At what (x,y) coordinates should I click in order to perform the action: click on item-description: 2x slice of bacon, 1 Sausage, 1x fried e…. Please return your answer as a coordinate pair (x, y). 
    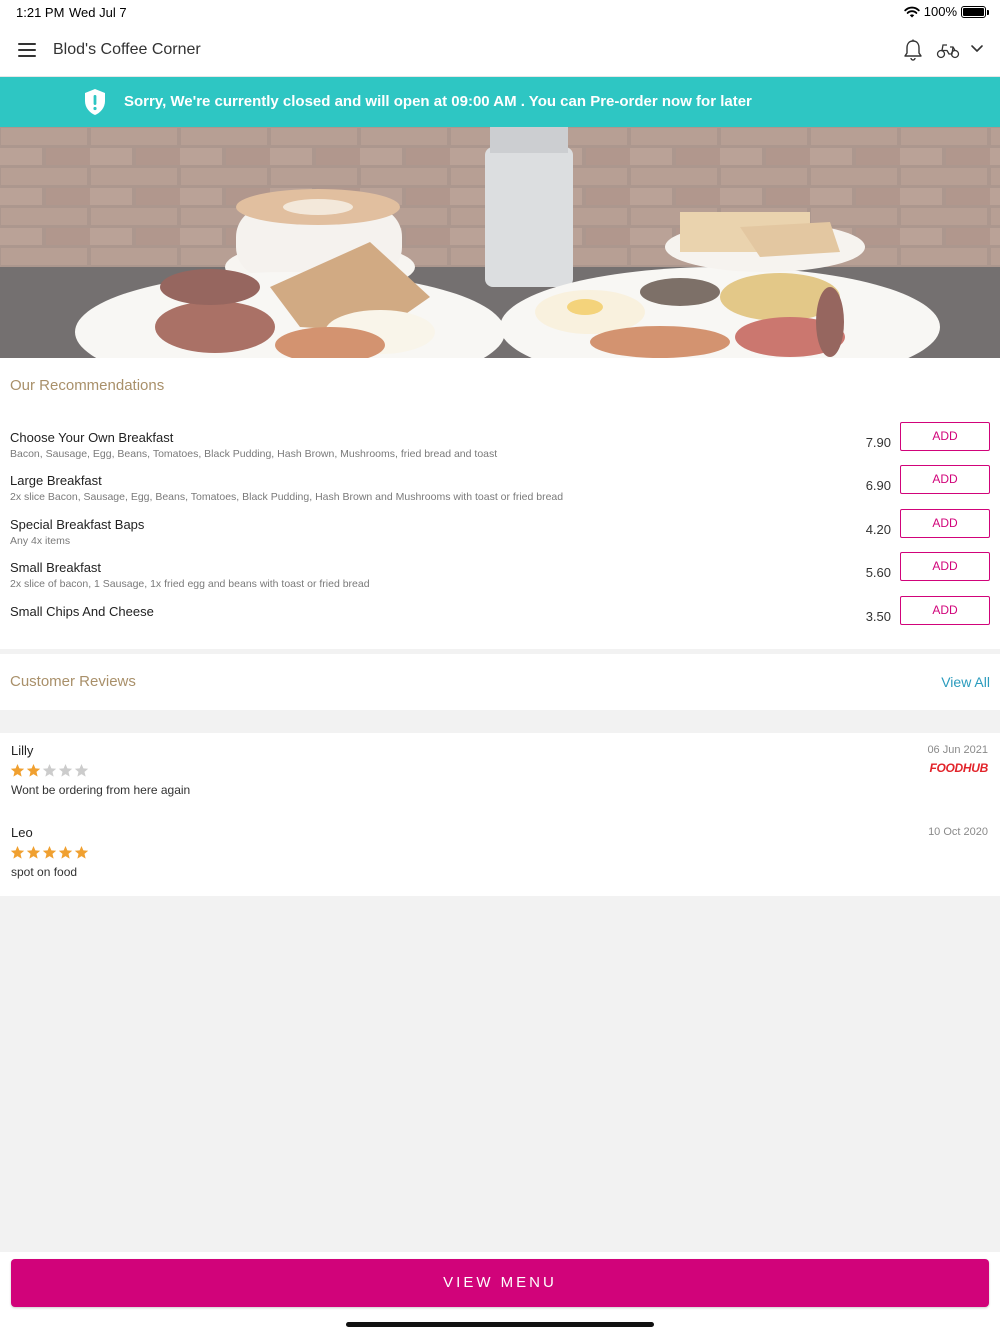
    Looking at the image, I should click on (190, 584).